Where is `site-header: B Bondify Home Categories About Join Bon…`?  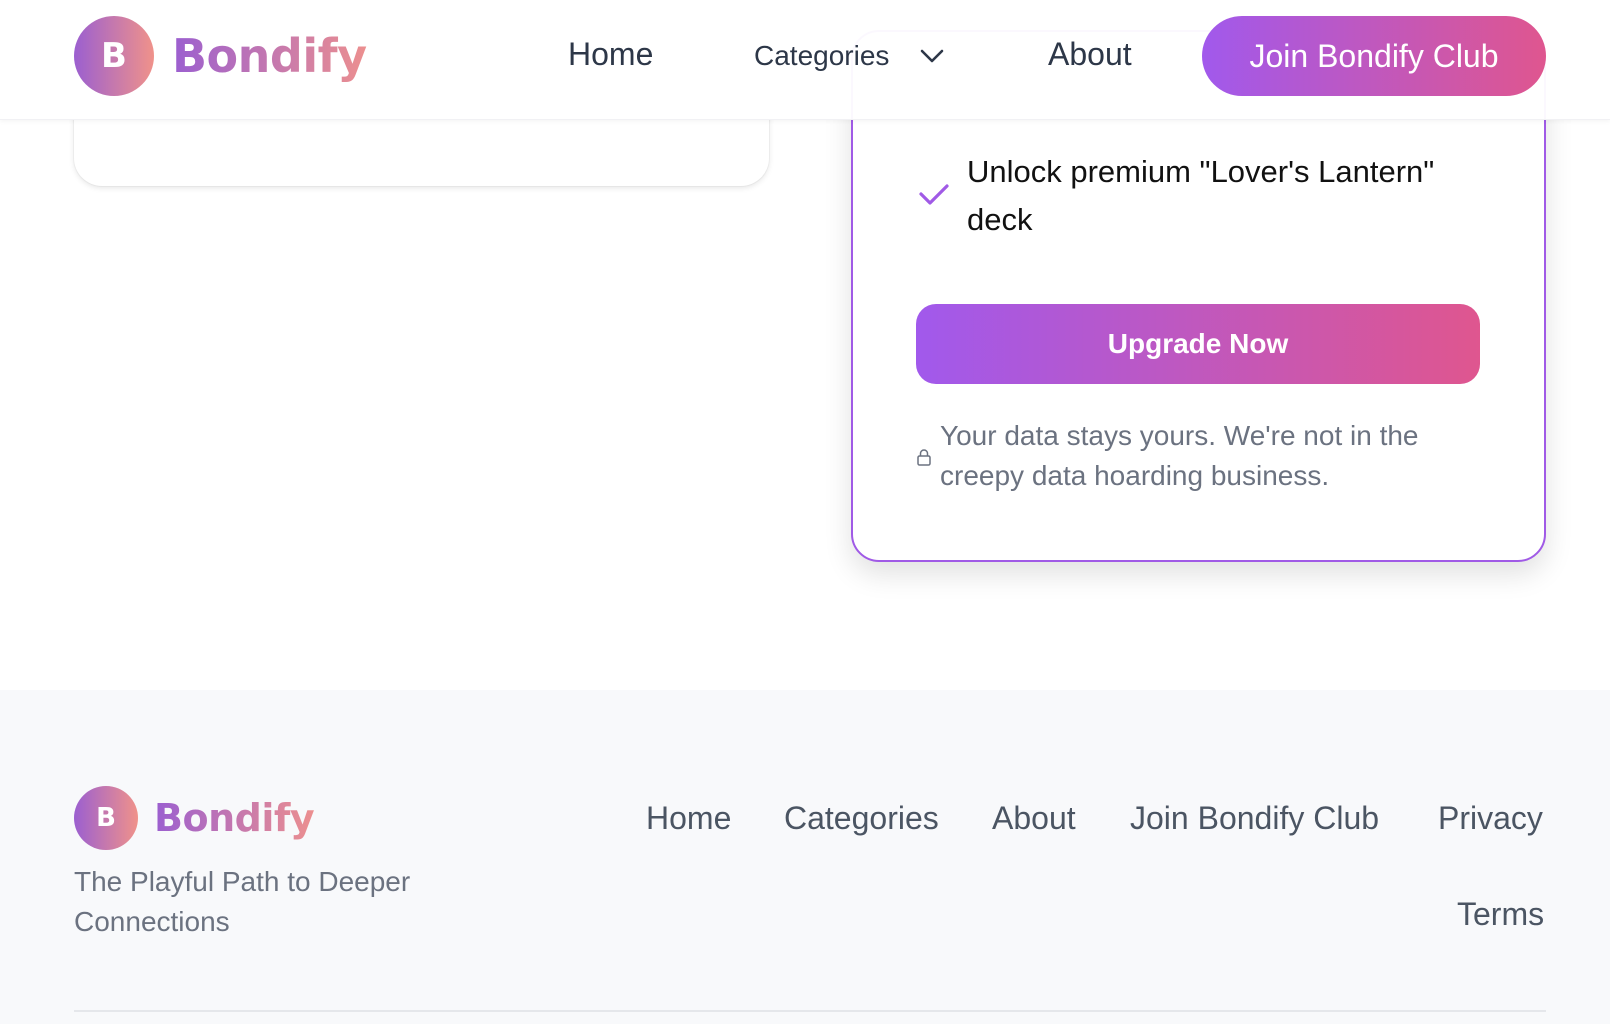 site-header: B Bondify Home Categories About Join Bon… is located at coordinates (805, 60).